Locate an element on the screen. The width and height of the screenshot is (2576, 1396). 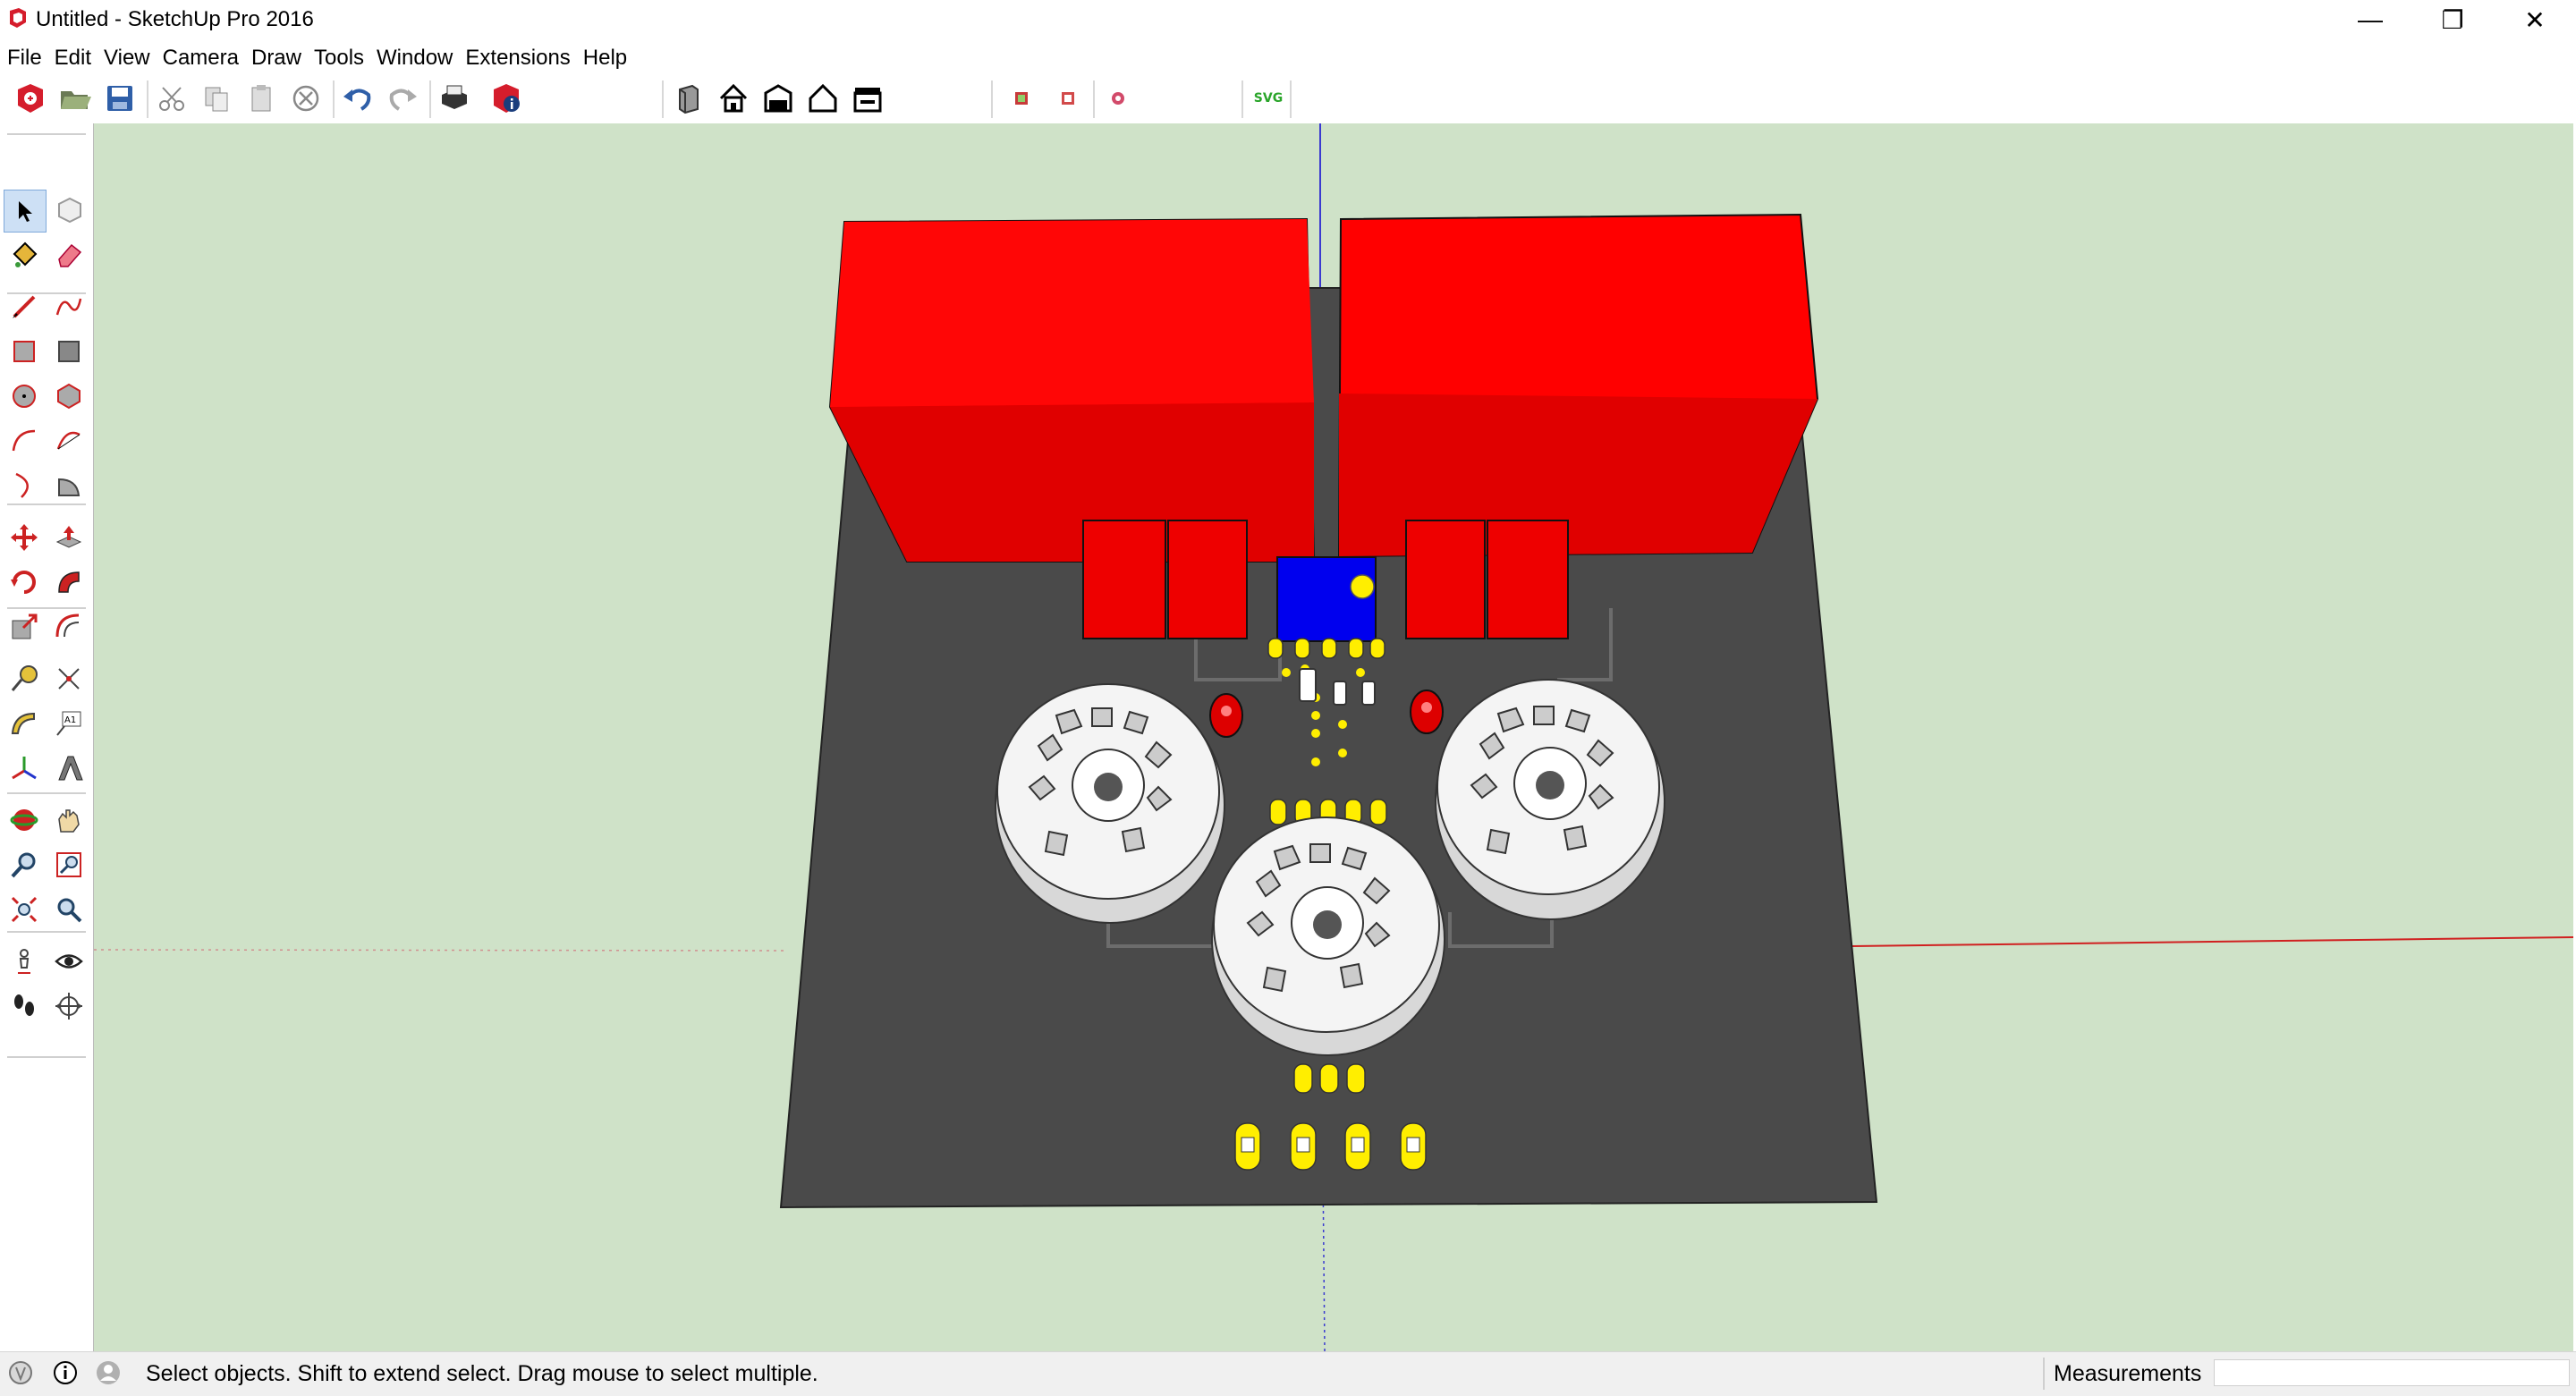
transformer-left is located at coordinates (1072, 390).